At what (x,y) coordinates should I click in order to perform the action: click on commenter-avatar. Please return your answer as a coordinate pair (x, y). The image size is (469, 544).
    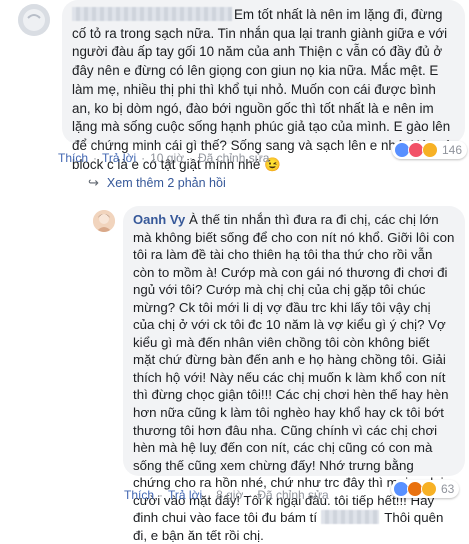
    Looking at the image, I should click on (34, 20).